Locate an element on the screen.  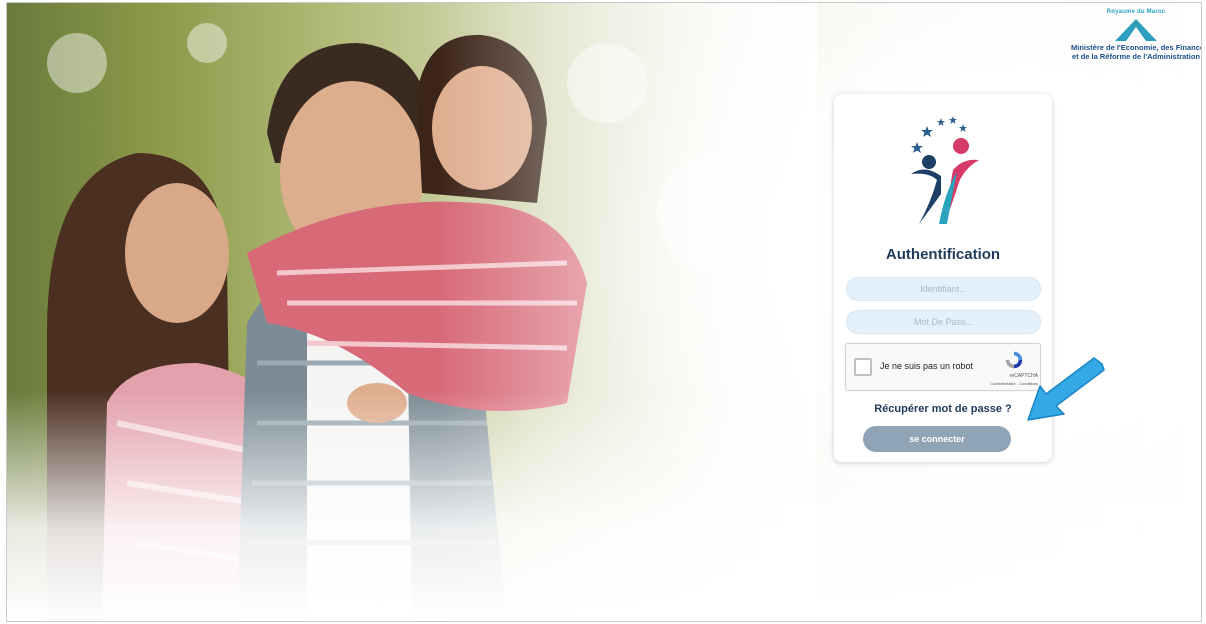
family-logo-icon is located at coordinates (945, 170).